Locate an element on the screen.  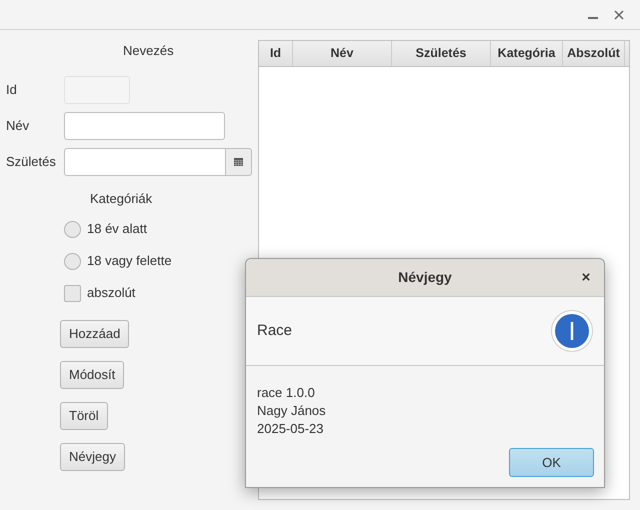
option-label: abszolút is located at coordinates (111, 293).